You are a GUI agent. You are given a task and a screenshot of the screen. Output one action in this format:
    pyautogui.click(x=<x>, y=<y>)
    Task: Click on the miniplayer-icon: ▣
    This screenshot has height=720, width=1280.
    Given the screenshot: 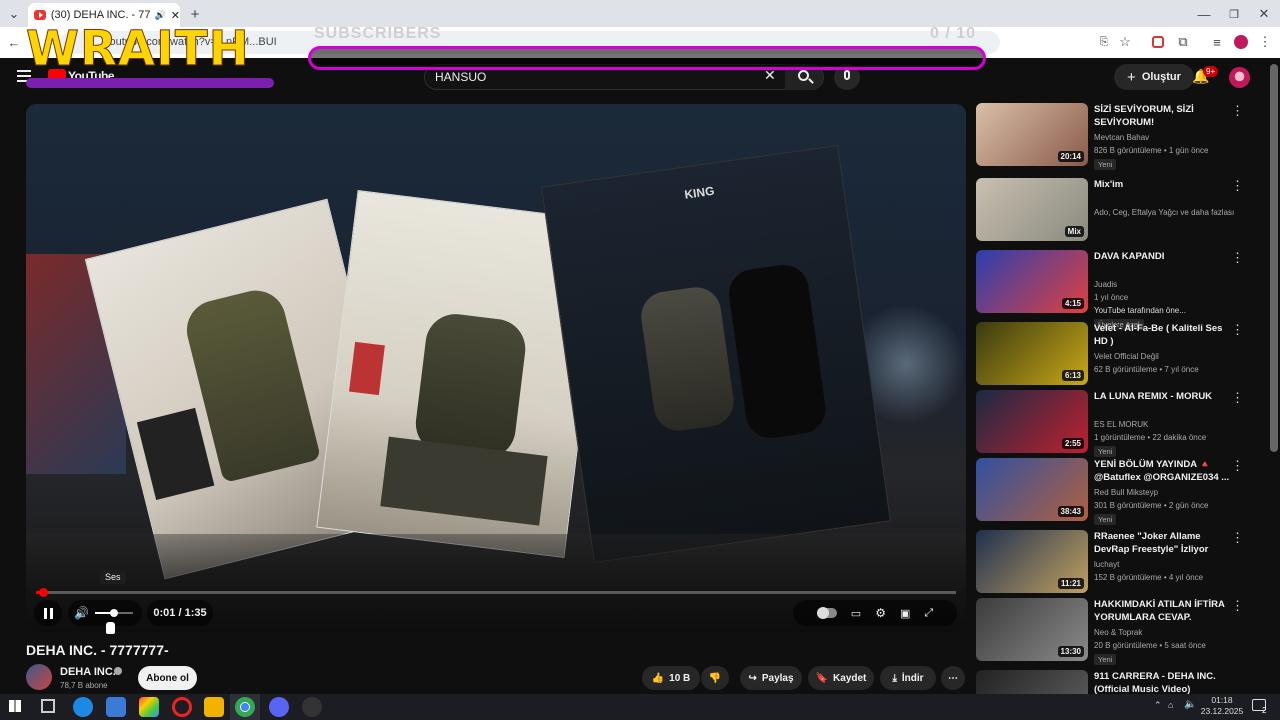 What is the action you would take?
    pyautogui.click(x=905, y=613)
    